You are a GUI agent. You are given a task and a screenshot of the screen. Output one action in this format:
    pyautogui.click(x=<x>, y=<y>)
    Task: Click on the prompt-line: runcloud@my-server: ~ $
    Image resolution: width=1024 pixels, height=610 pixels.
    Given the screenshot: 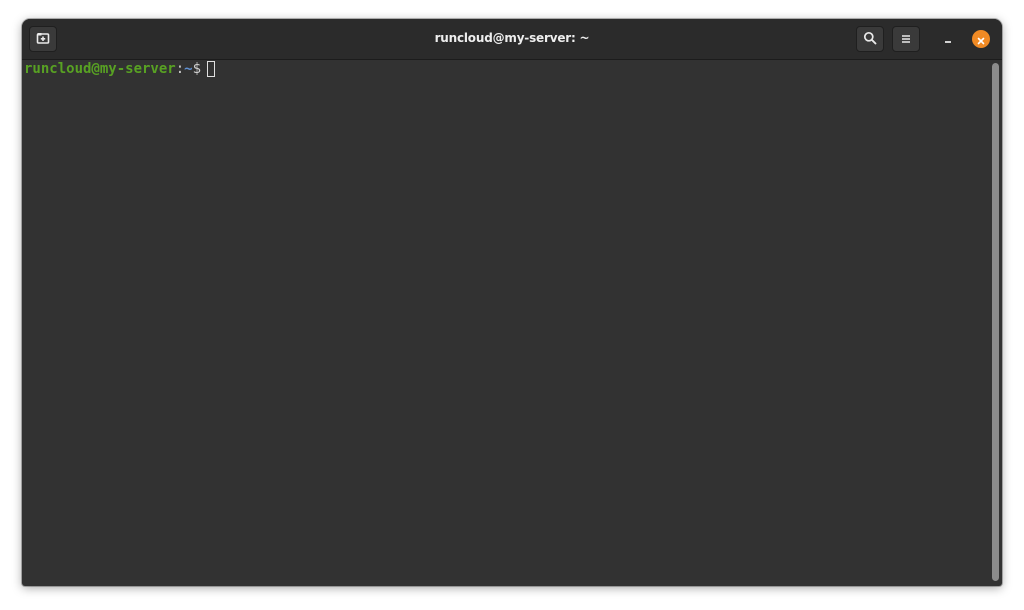 What is the action you would take?
    pyautogui.click(x=507, y=69)
    